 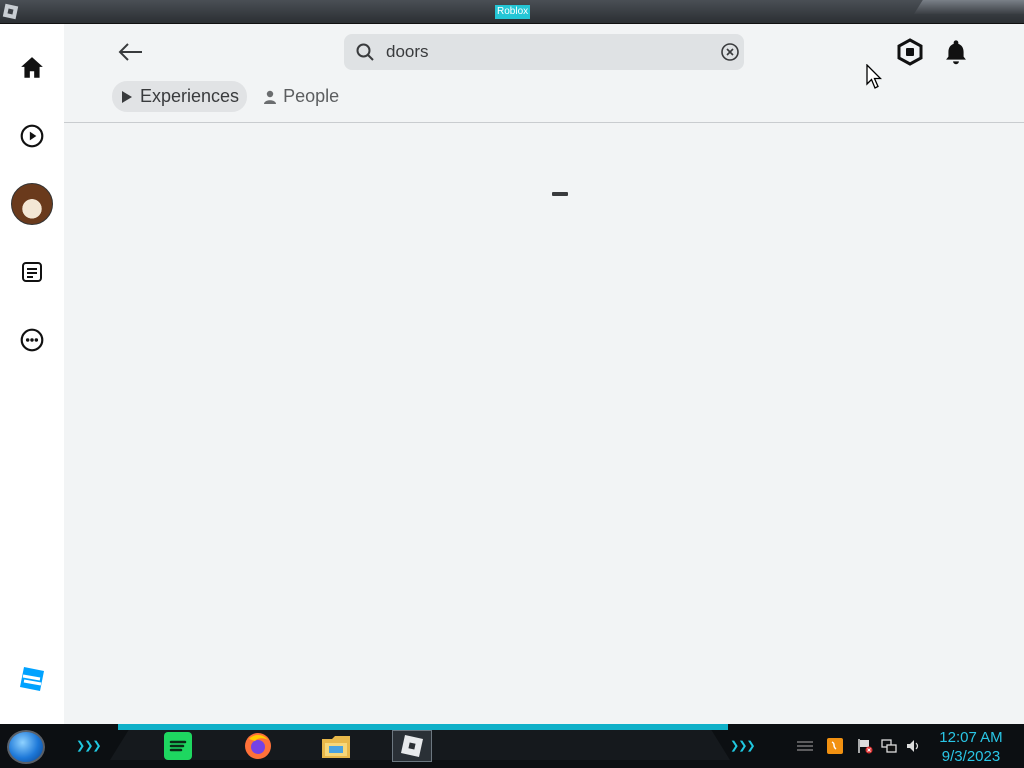 I want to click on tab-people-label: People, so click(x=311, y=96).